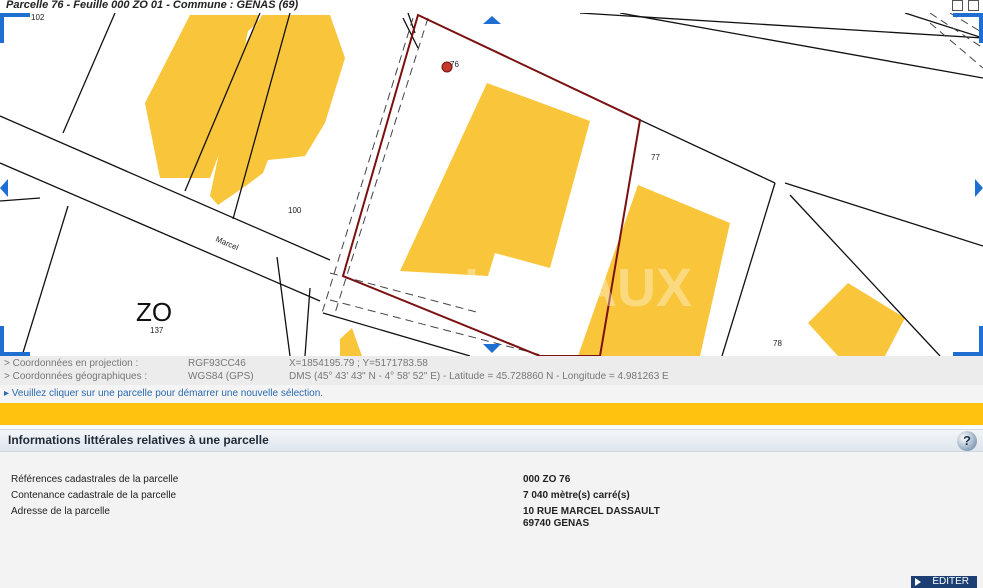 The image size is (983, 588). I want to click on parcel-number: 102, so click(38, 17).